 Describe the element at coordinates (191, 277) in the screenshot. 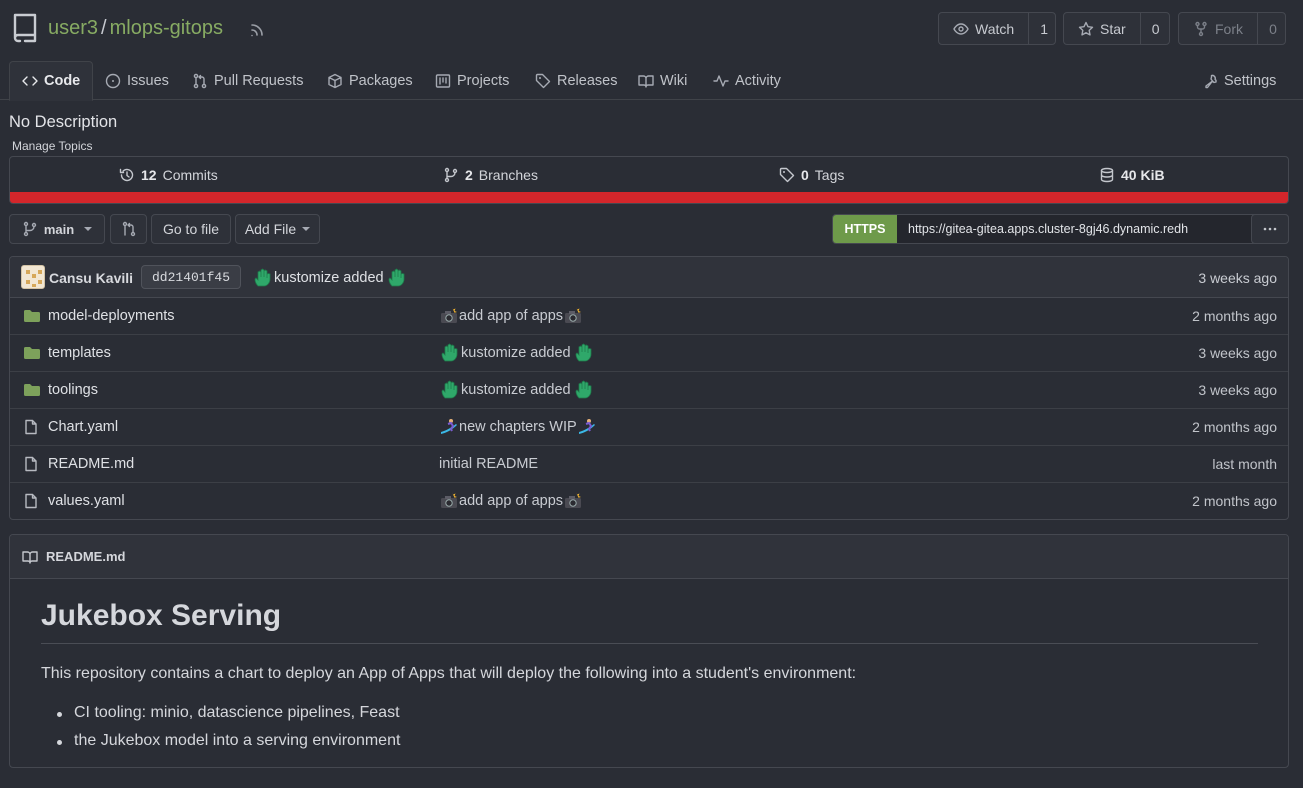

I see `commit-sha: dd21401f45` at that location.